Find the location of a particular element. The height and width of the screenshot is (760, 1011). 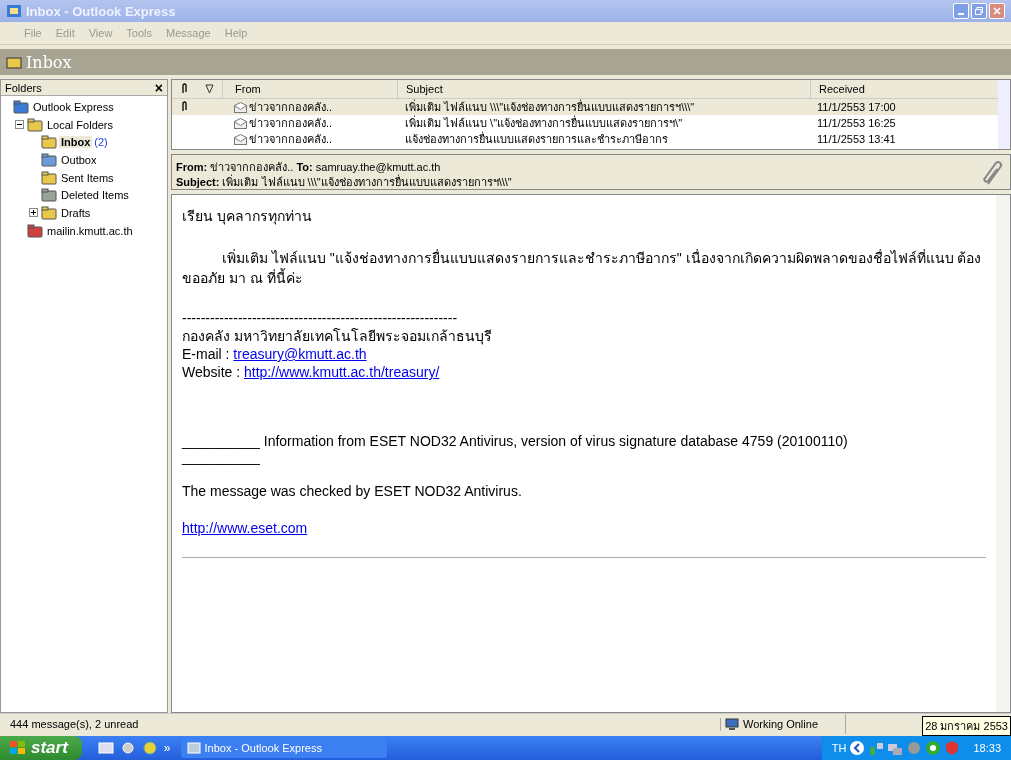

table-cell-text: 11/1/2553 16:25 is located at coordinates (856, 123).